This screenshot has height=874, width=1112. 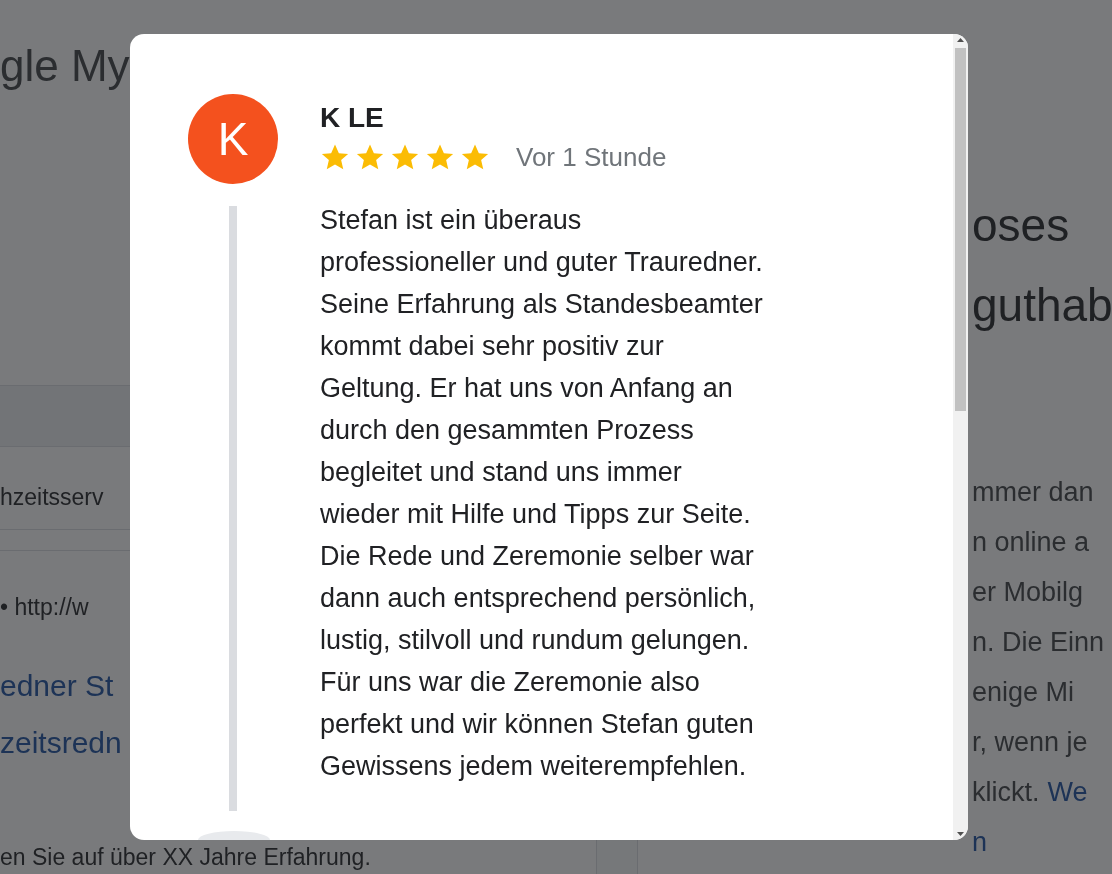 I want to click on logo-text: gle My, so click(x=65, y=65).